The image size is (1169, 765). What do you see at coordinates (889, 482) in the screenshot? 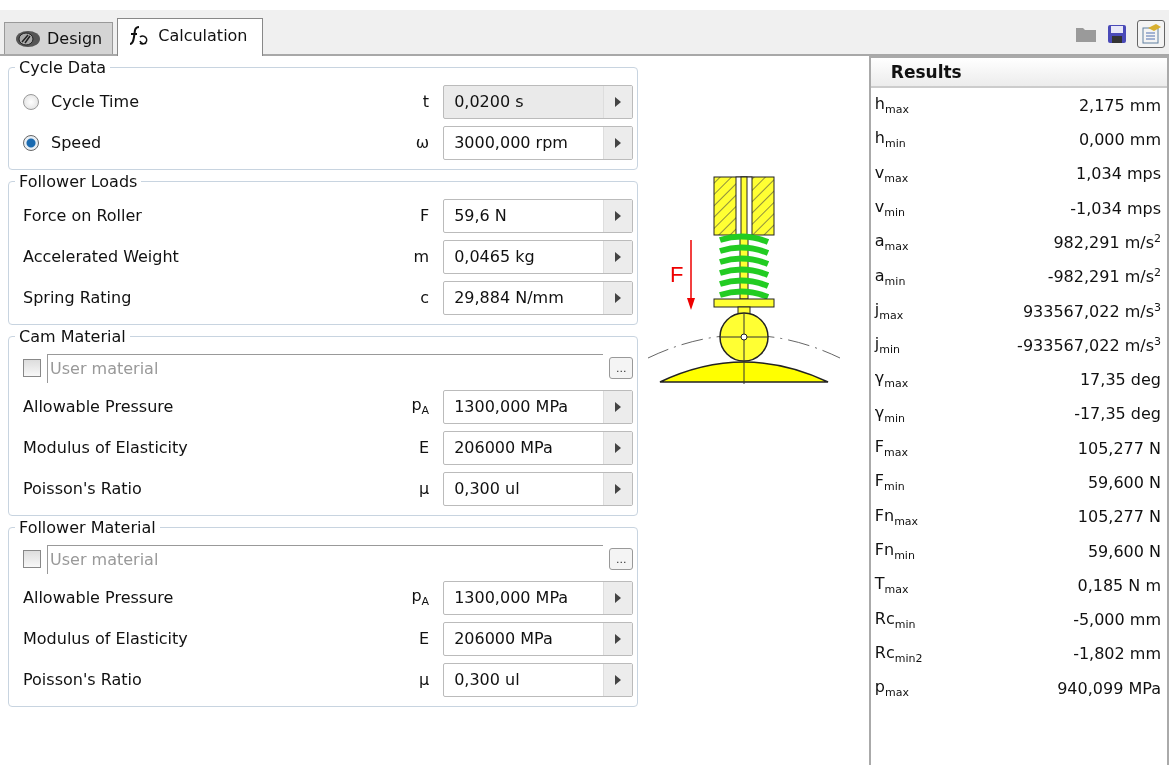
I see `result-name: F$_{min}$` at bounding box center [889, 482].